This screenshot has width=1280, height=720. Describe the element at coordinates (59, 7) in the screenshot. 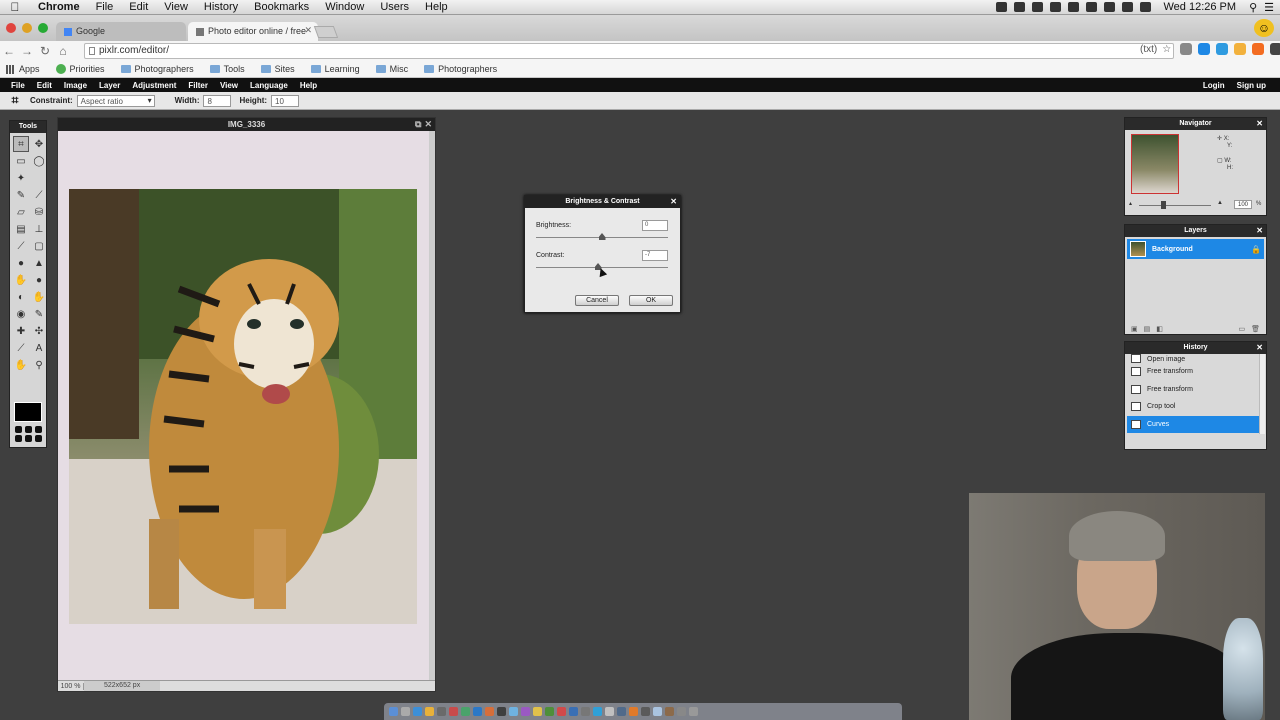

I see `mac-menu-app: Chrome` at that location.